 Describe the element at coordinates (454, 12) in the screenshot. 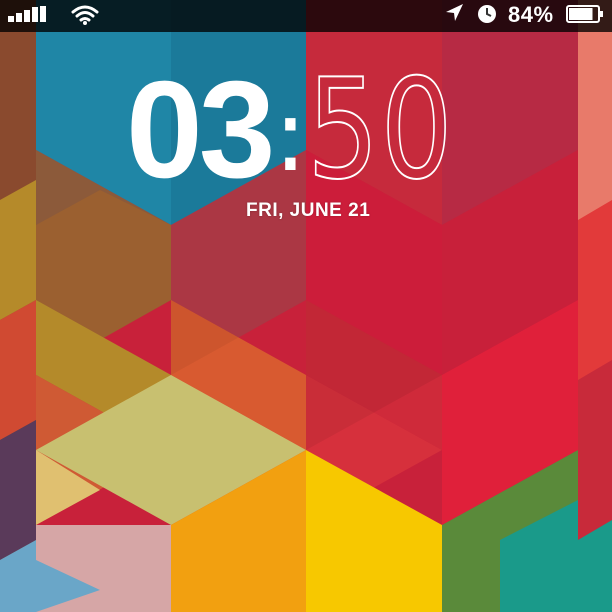

I see `location-arrow-icon` at that location.